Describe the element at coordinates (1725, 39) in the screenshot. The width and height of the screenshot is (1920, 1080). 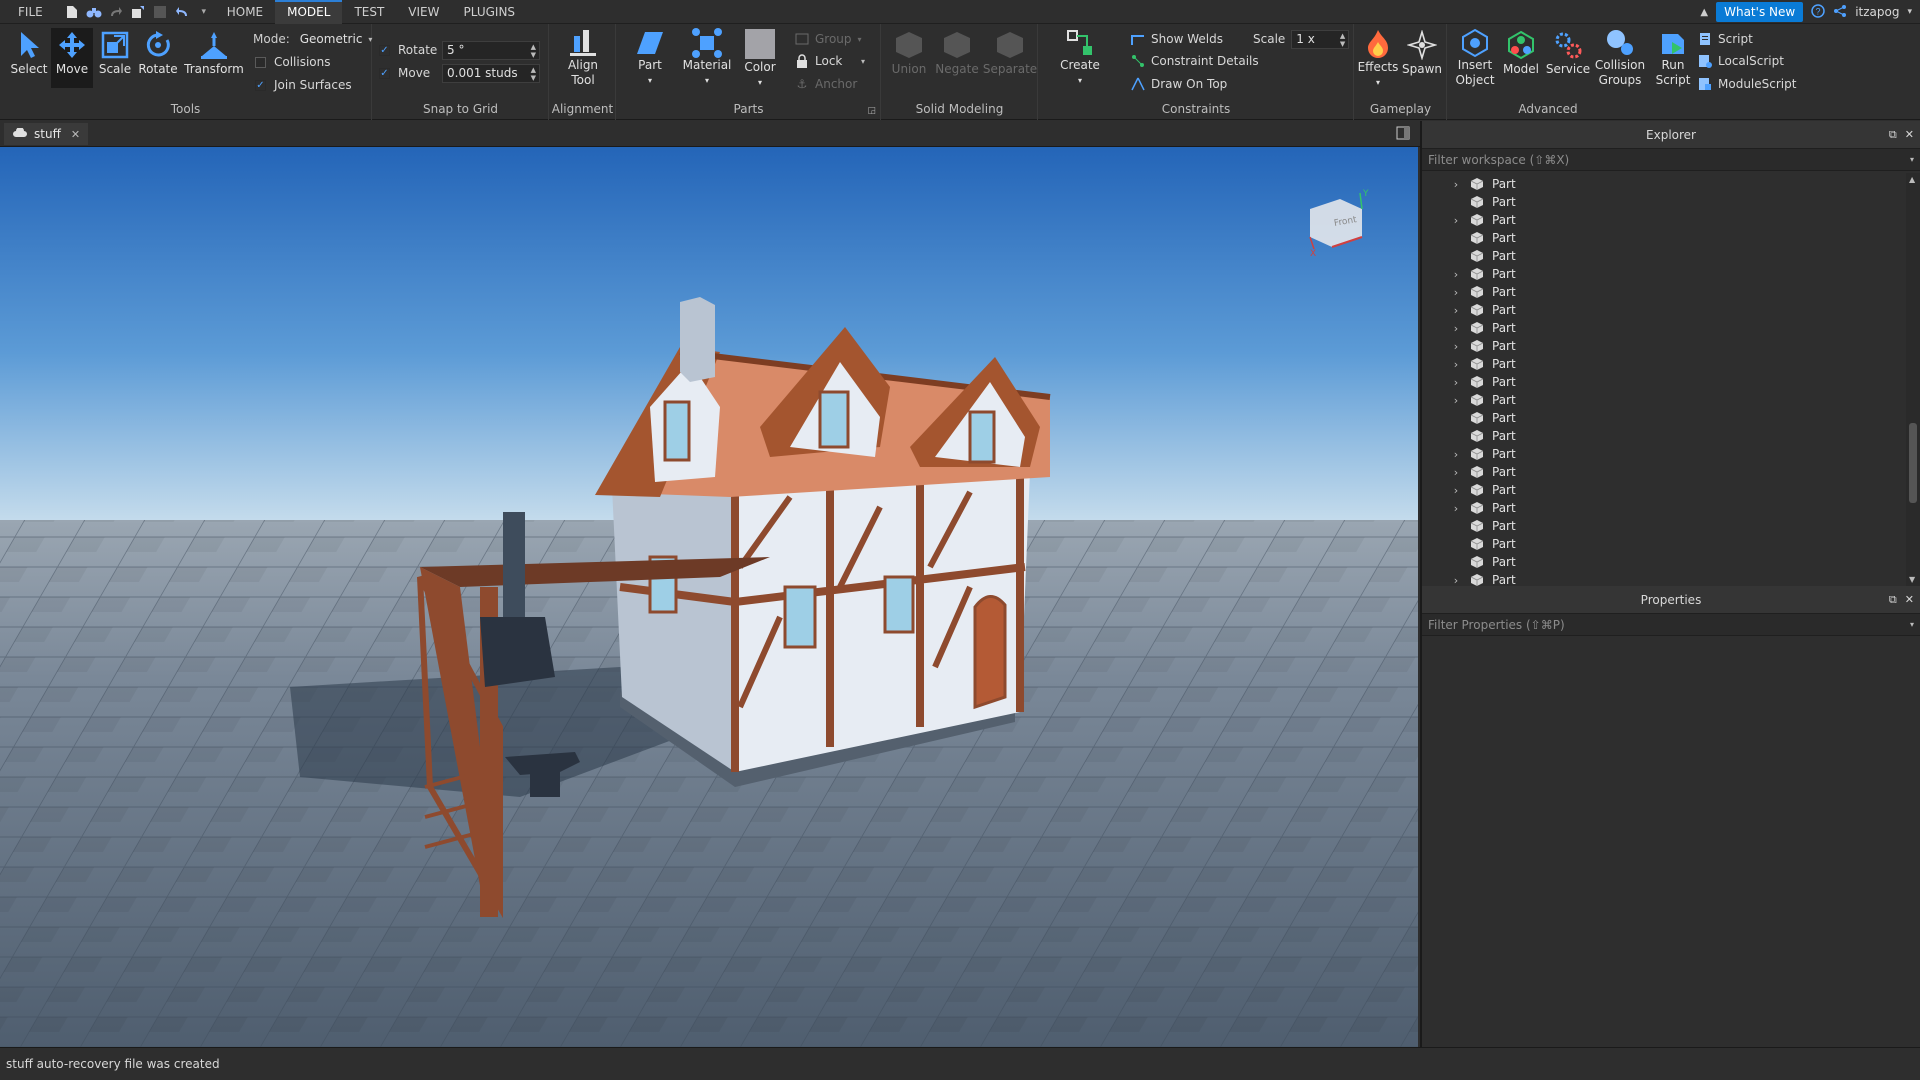
I see `script-row: Script` at that location.